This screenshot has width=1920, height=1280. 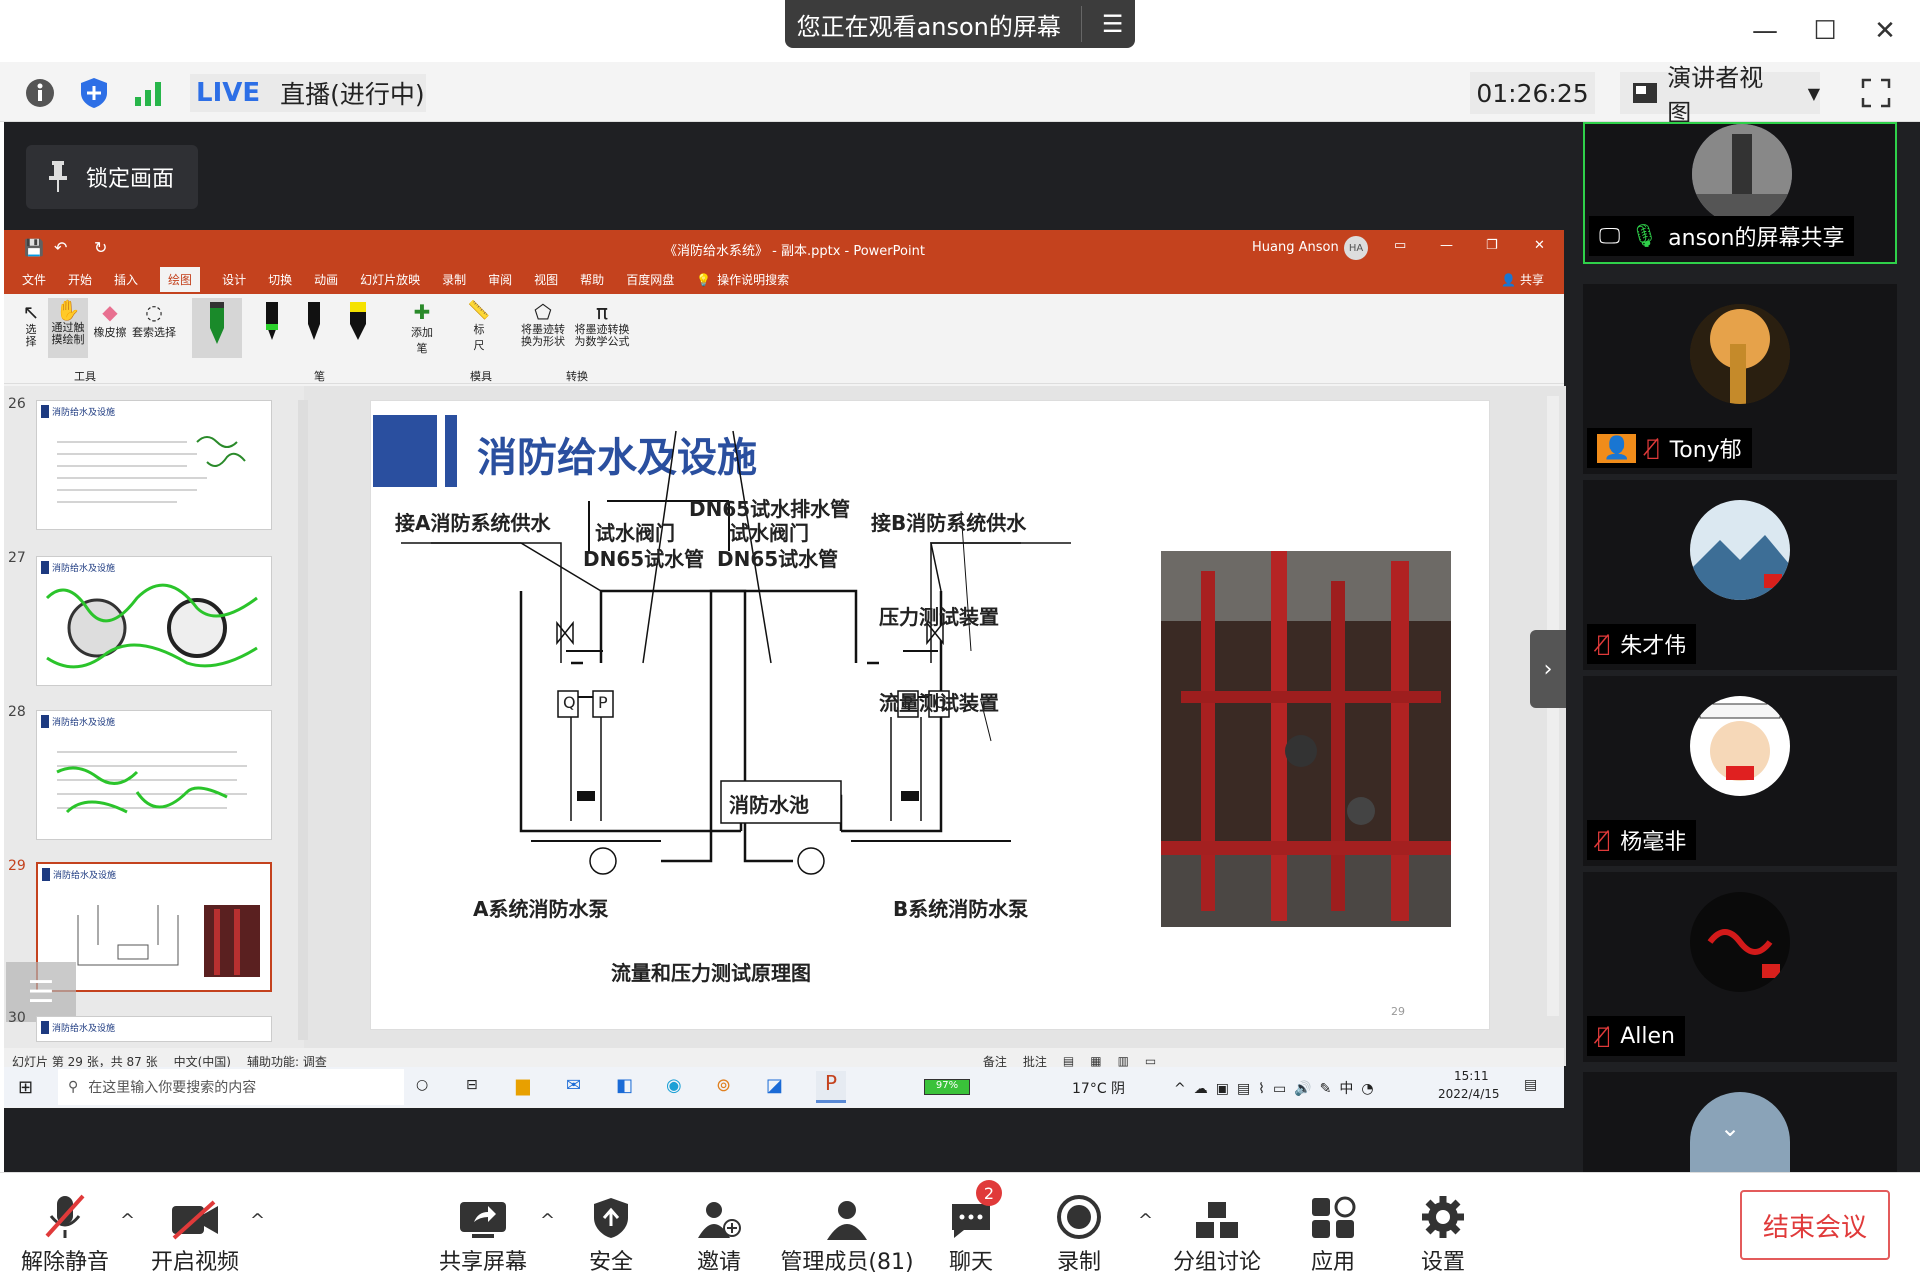 What do you see at coordinates (1469, 1094) in the screenshot?
I see `taskbar-date: 2022/4/15` at bounding box center [1469, 1094].